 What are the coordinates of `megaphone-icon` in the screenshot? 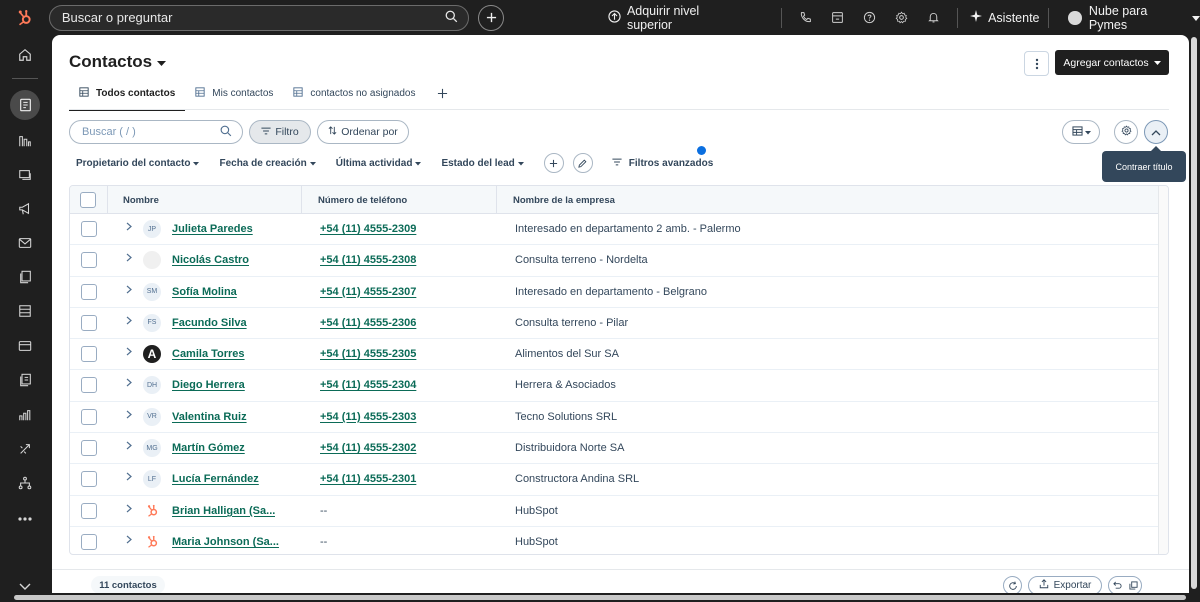 It's located at (25, 209).